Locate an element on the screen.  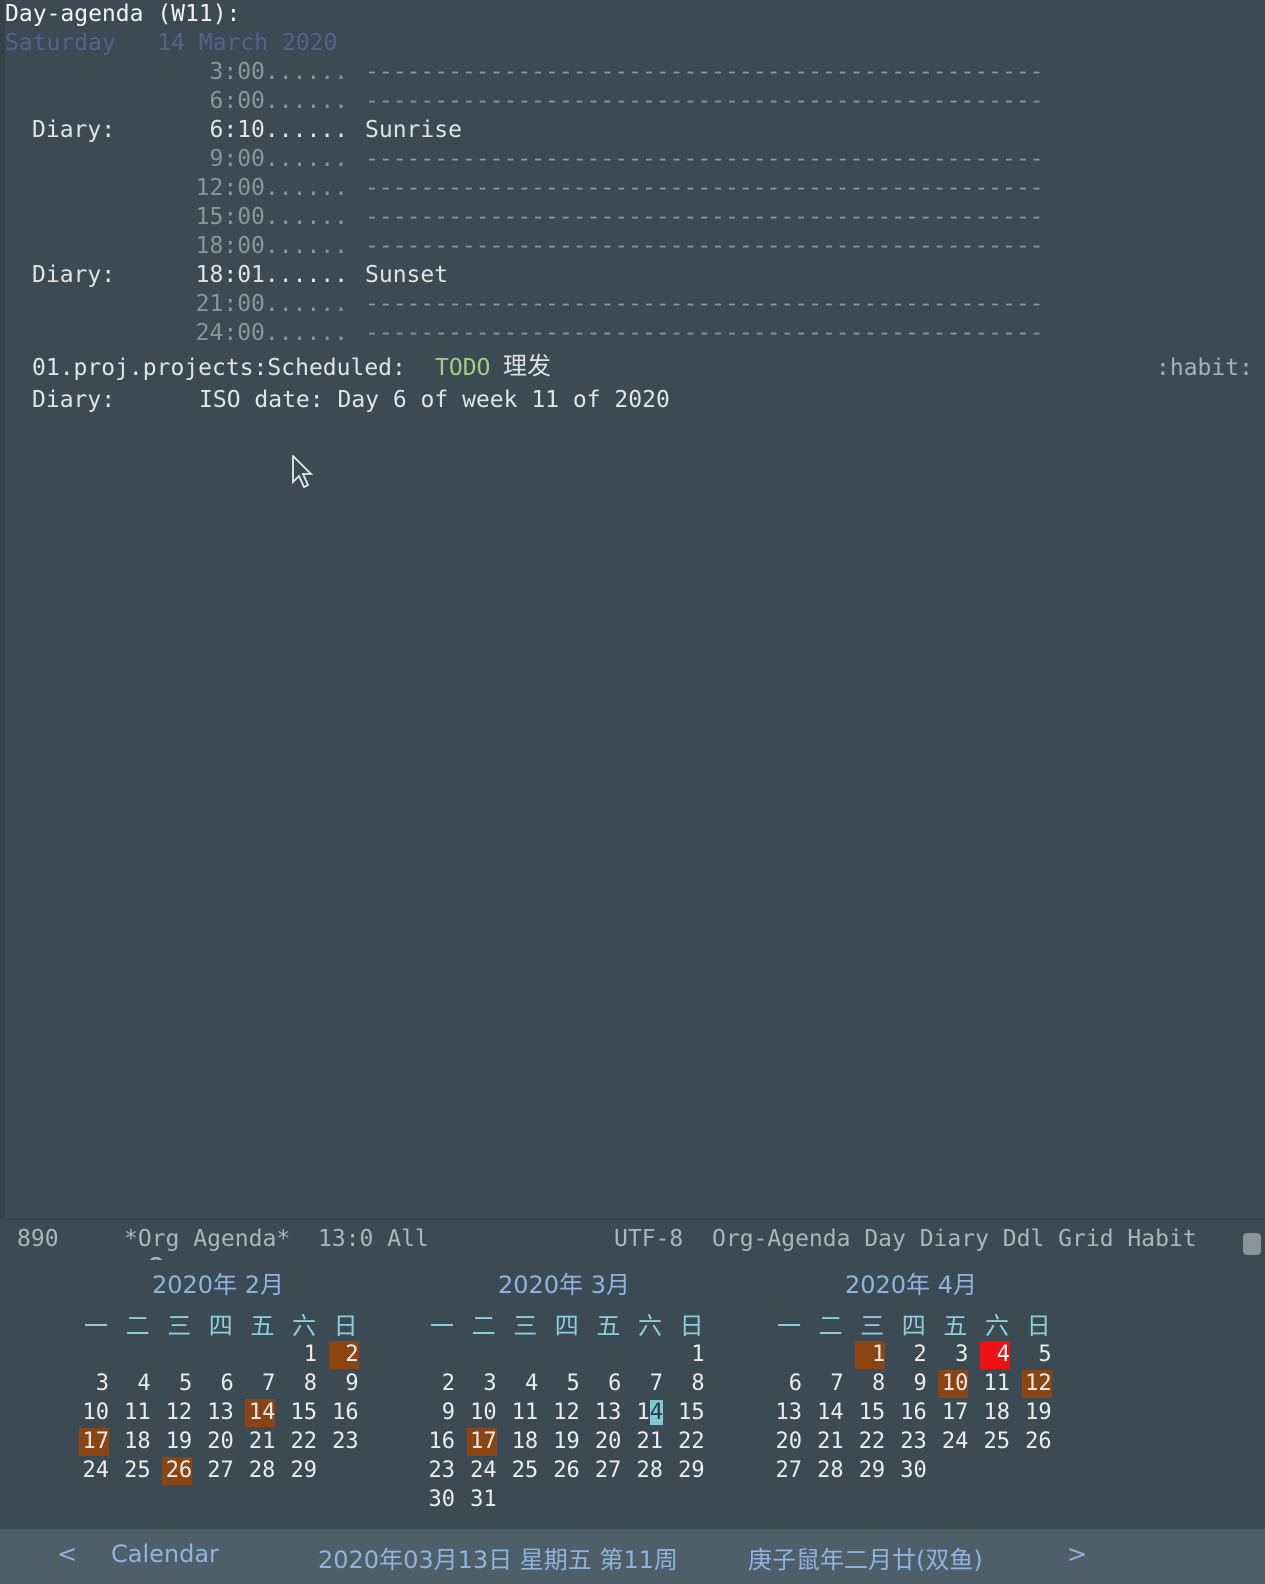
todo-keyword: TODO is located at coordinates (462, 368).